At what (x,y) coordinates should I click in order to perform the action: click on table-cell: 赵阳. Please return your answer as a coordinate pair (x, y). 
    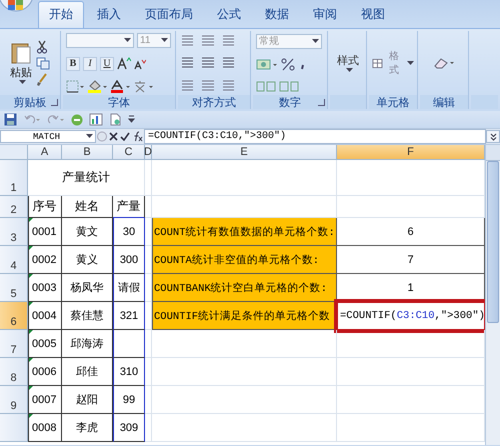
    Looking at the image, I should click on (87, 400).